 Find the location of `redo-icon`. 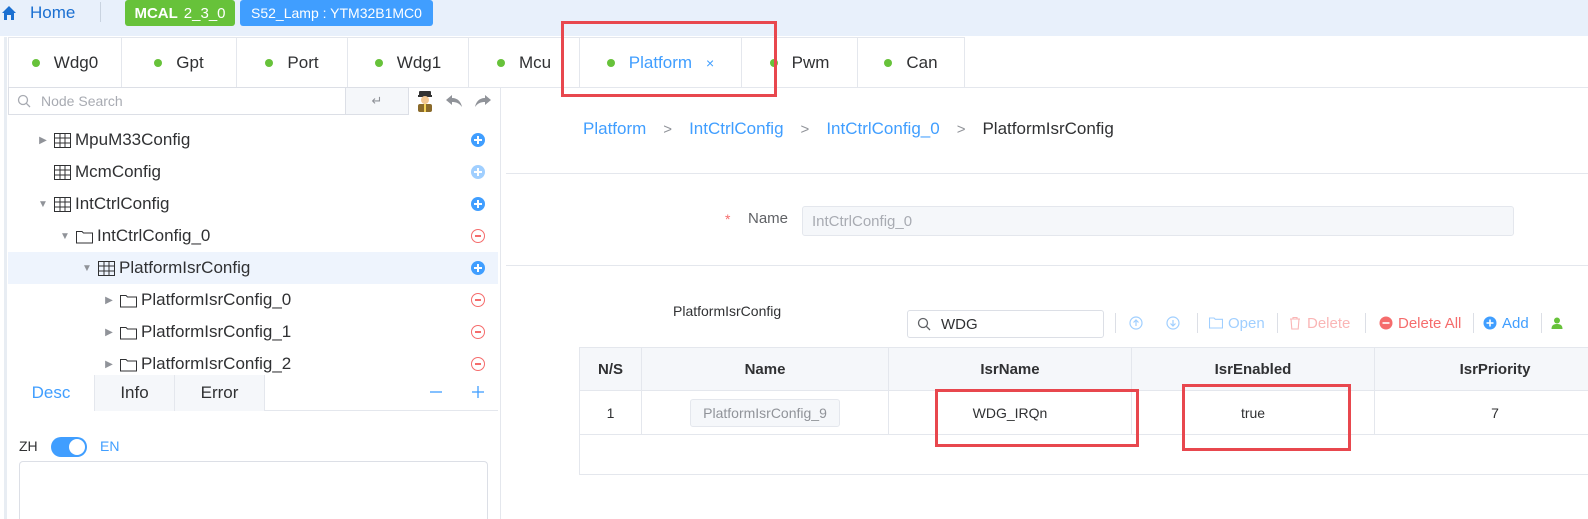

redo-icon is located at coordinates (482, 101).